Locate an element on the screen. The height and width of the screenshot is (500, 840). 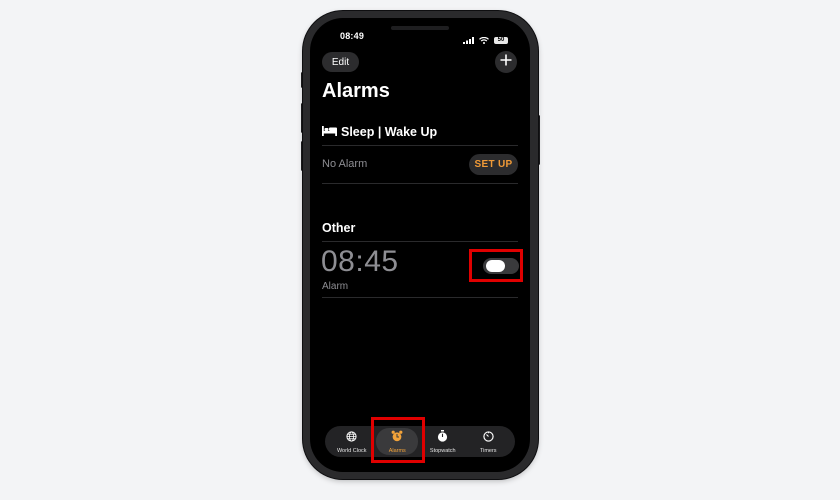
setup-button: SET UP is located at coordinates (493, 164).